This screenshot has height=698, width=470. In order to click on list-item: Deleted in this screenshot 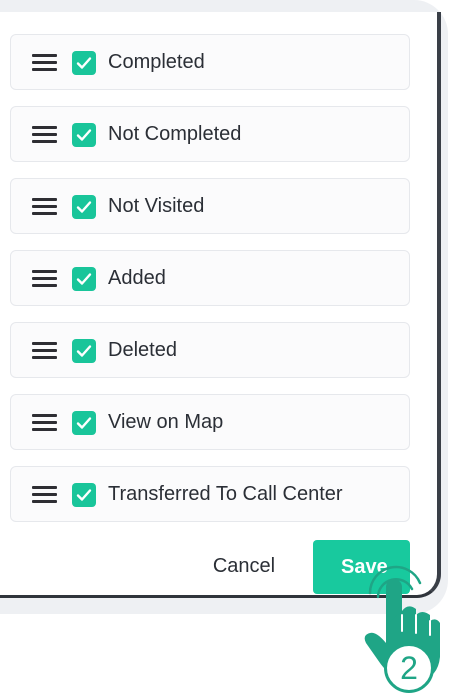, I will do `click(210, 350)`.